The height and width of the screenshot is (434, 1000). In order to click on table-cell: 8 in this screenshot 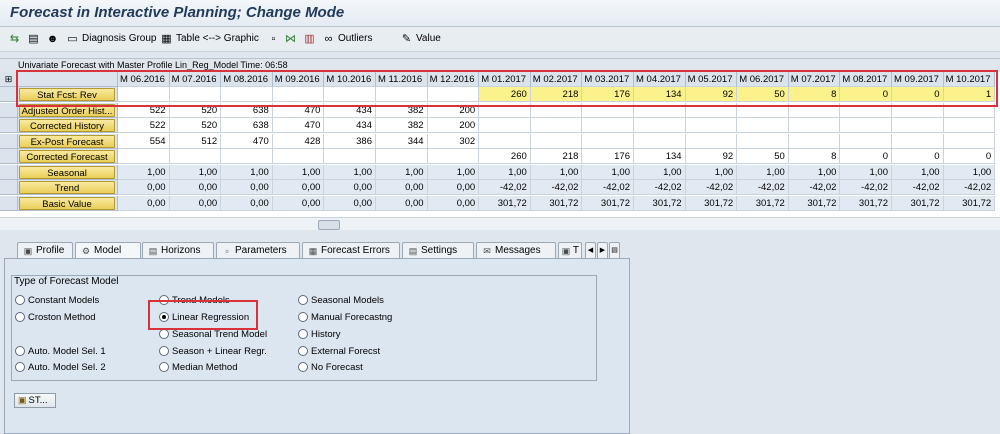, I will do `click(814, 156)`.